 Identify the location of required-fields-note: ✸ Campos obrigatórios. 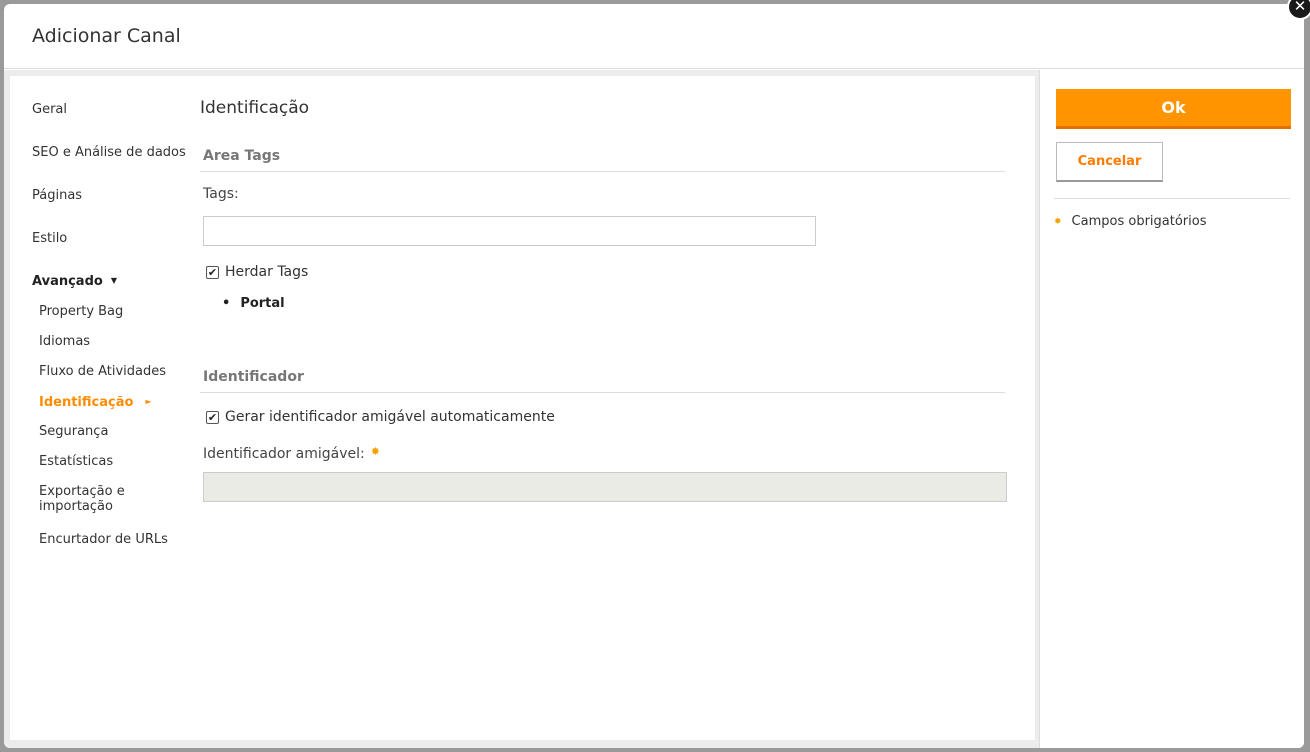
(1130, 221).